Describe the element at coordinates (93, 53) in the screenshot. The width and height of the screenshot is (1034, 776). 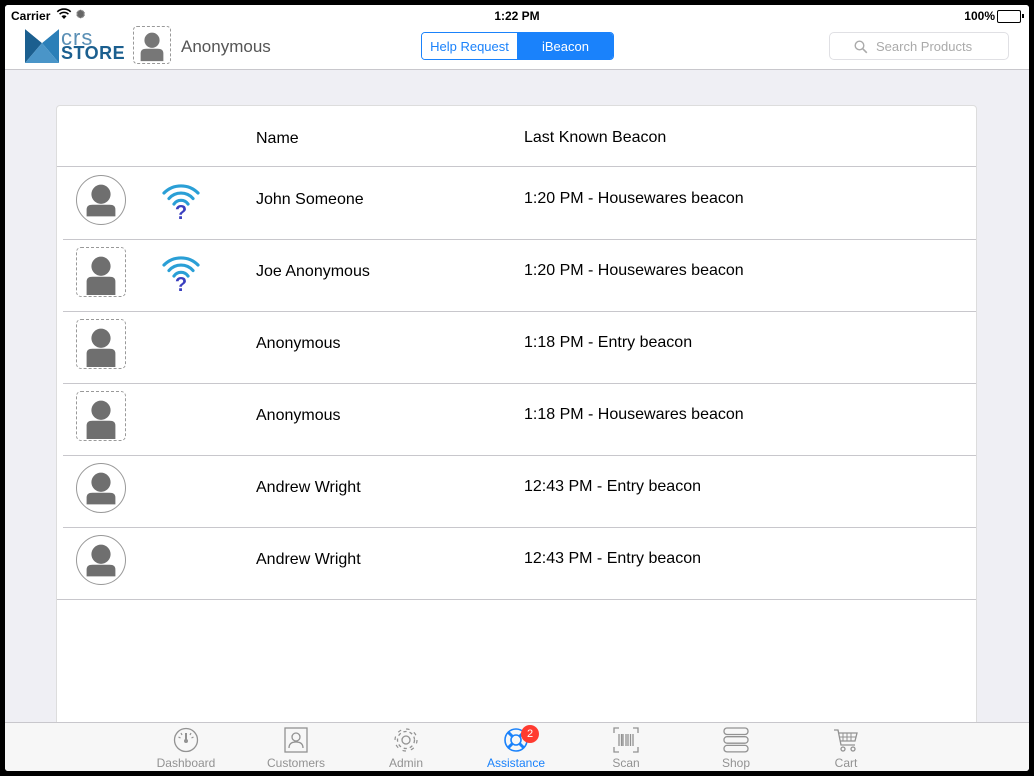
I see `logo-text-bottom: STORE` at that location.